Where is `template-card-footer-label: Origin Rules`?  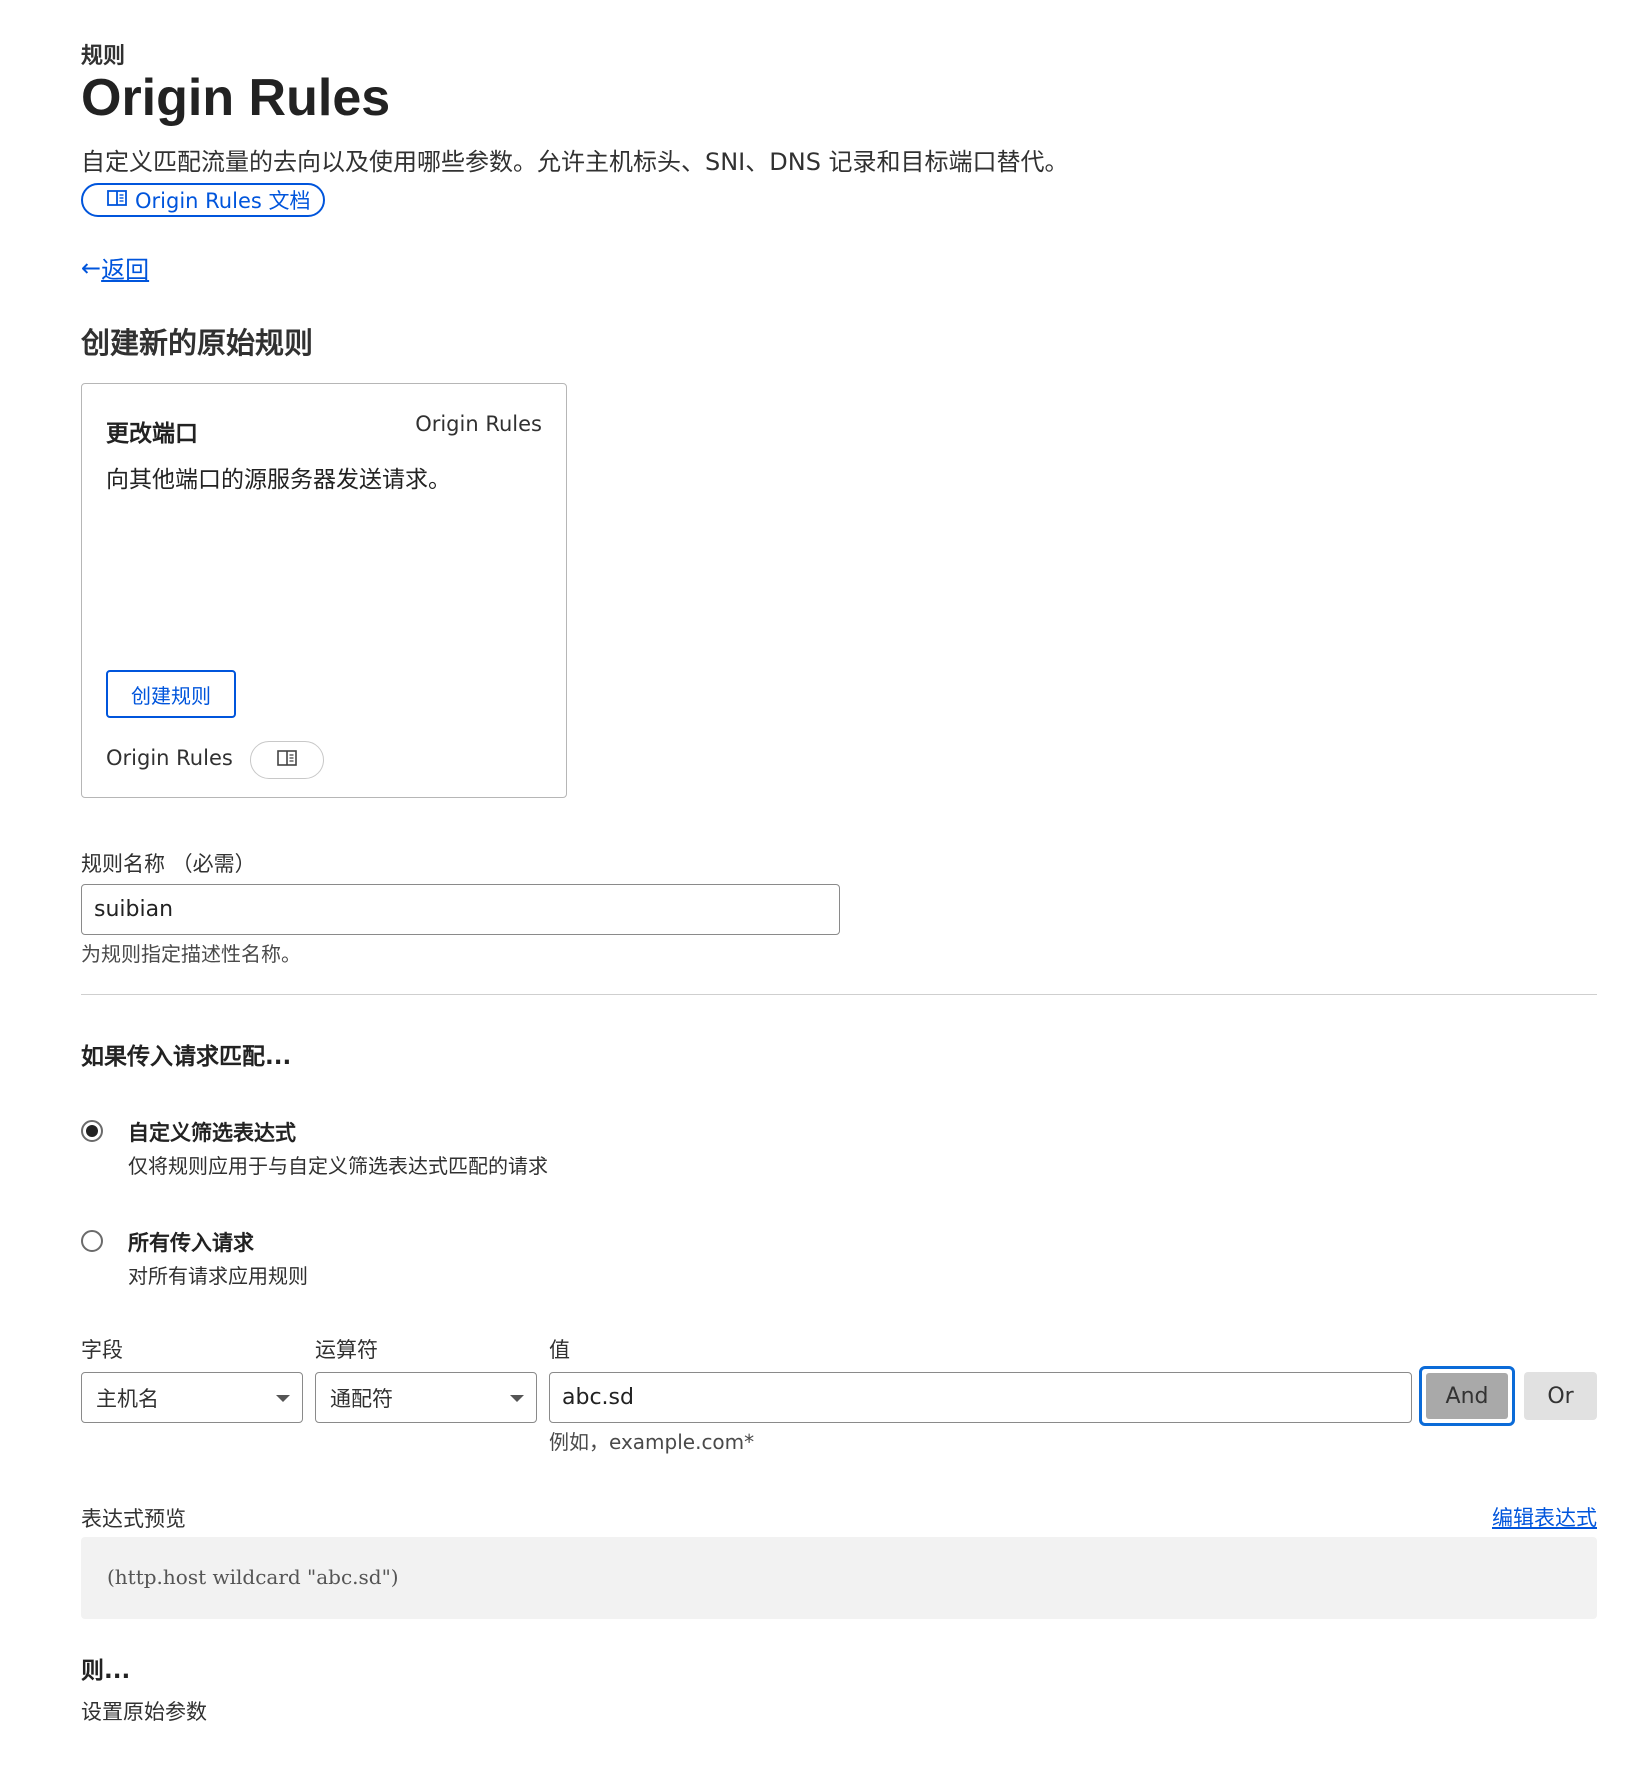 template-card-footer-label: Origin Rules is located at coordinates (169, 758).